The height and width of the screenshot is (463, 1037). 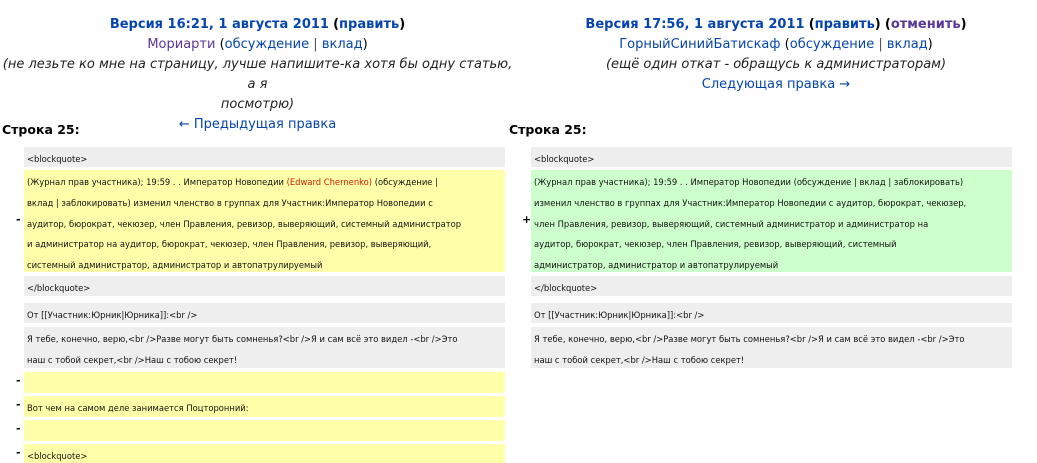 What do you see at coordinates (41, 129) in the screenshot?
I see `left-line-number: Строка 25:` at bounding box center [41, 129].